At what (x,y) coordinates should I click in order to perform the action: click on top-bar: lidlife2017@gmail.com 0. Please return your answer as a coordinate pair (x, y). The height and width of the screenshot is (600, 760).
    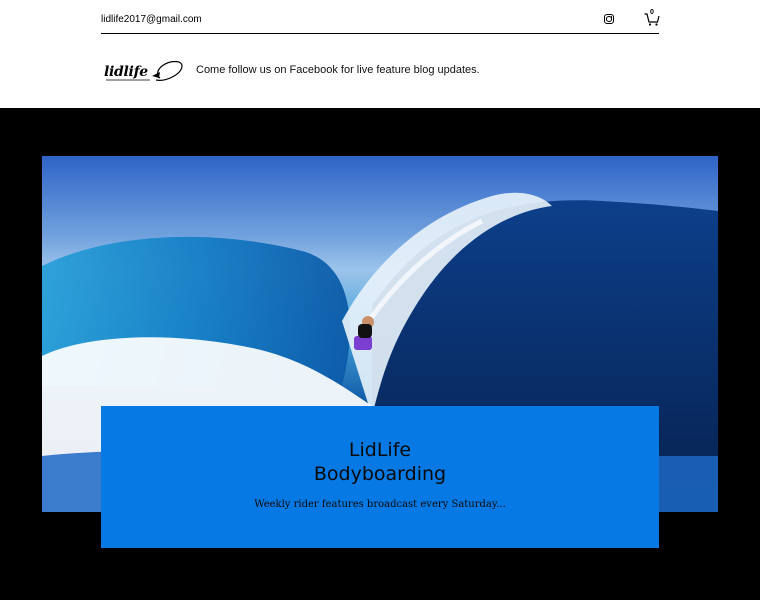
    Looking at the image, I should click on (380, 17).